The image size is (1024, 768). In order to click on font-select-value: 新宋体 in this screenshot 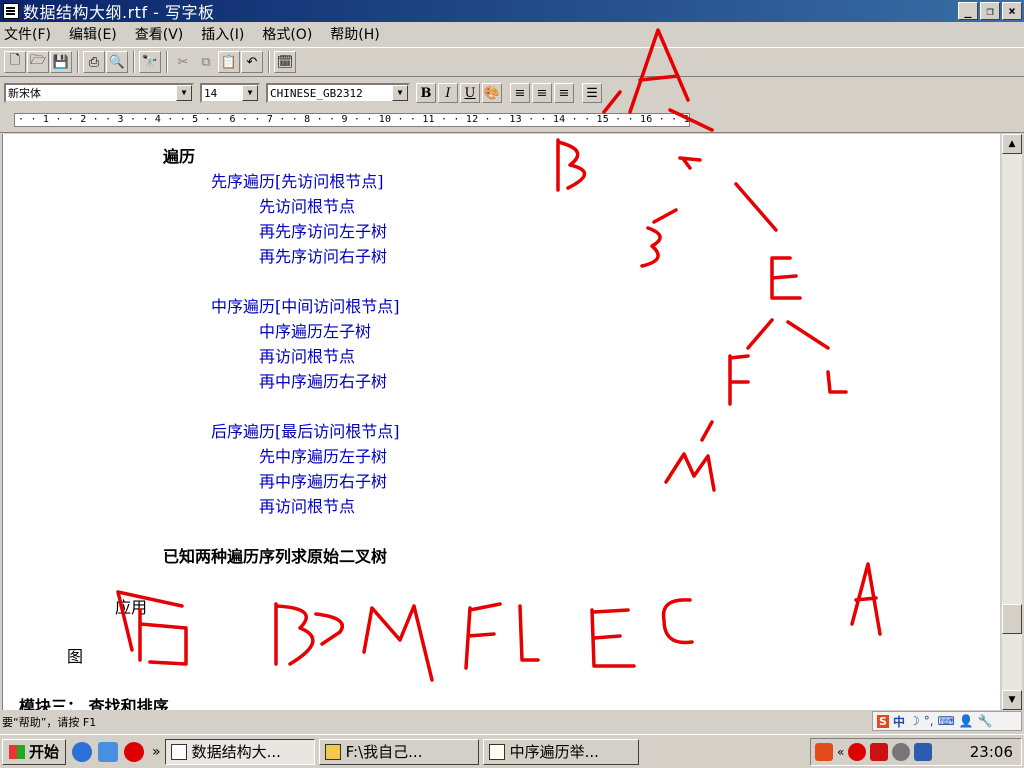, I will do `click(24, 93)`.